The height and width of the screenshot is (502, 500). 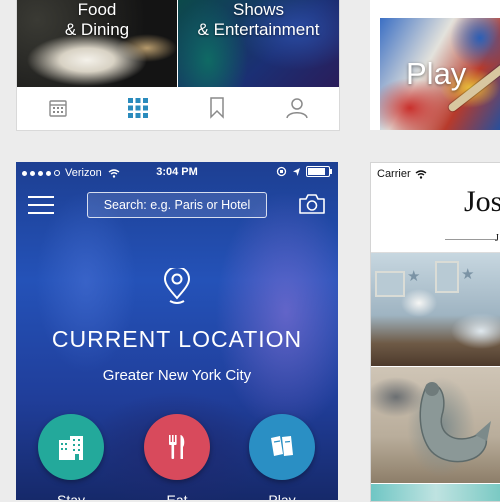 What do you see at coordinates (258, 29) in the screenshot?
I see `shows-label-line2: & Entertainment` at bounding box center [258, 29].